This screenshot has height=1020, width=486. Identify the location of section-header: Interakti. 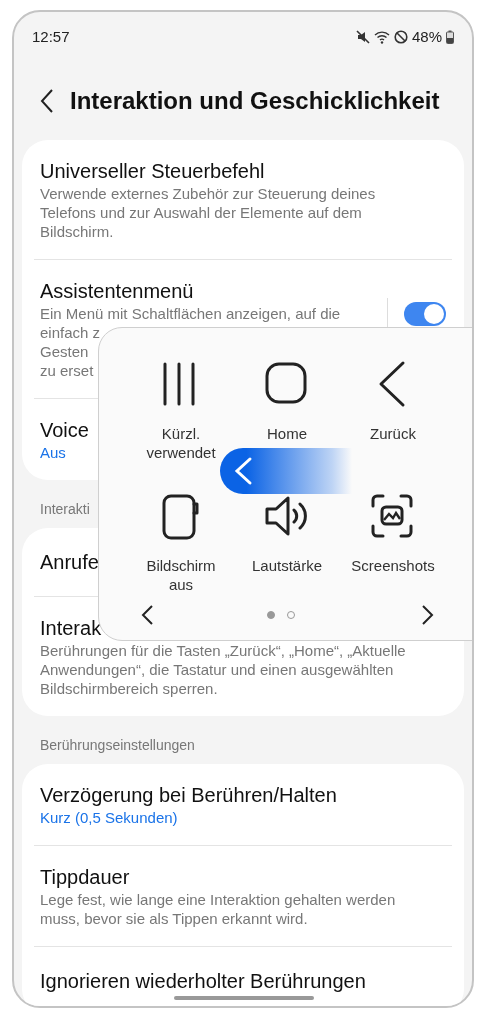
(65, 509).